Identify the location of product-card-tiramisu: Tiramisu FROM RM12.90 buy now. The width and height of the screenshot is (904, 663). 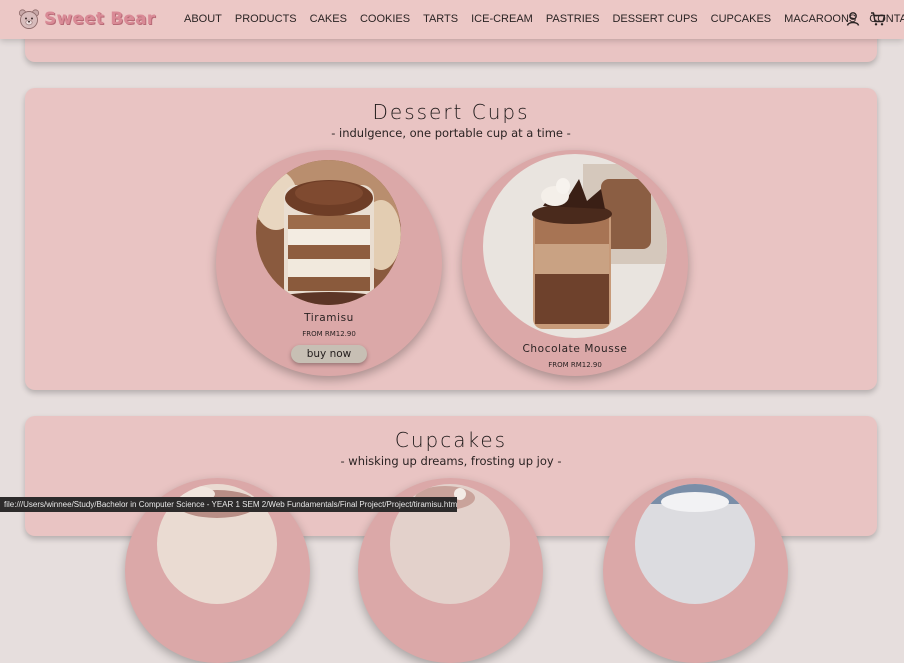
(329, 263).